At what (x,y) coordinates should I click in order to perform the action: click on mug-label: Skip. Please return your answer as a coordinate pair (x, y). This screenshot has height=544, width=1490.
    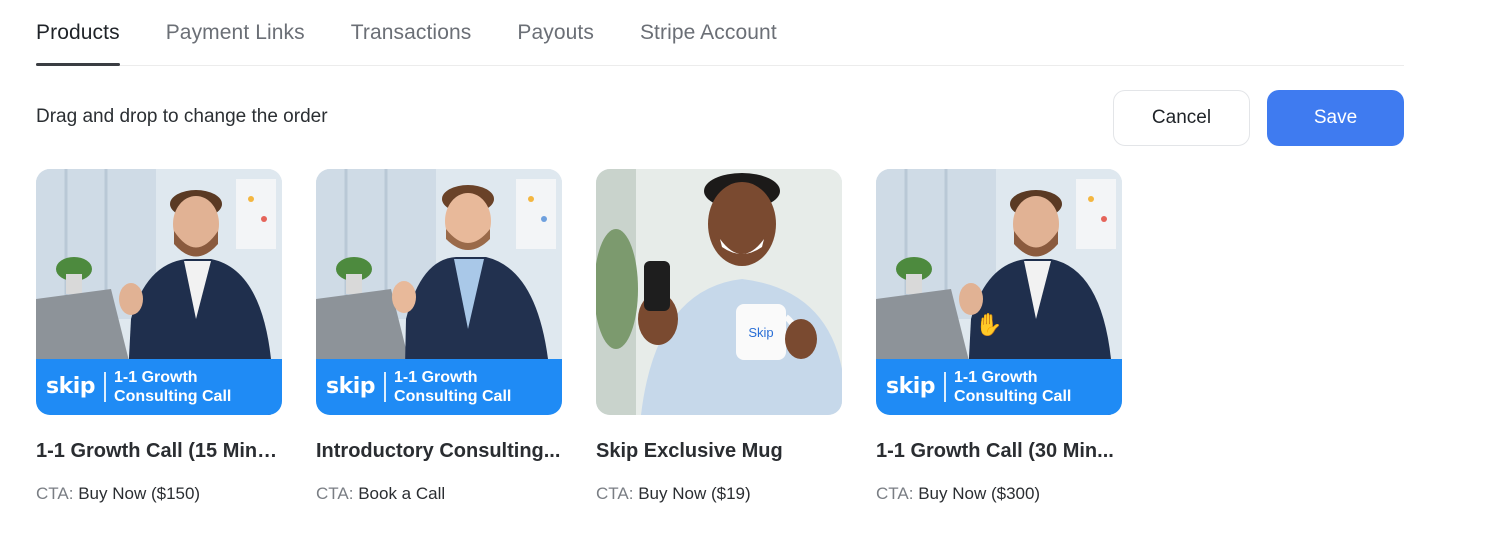
    Looking at the image, I should click on (760, 332).